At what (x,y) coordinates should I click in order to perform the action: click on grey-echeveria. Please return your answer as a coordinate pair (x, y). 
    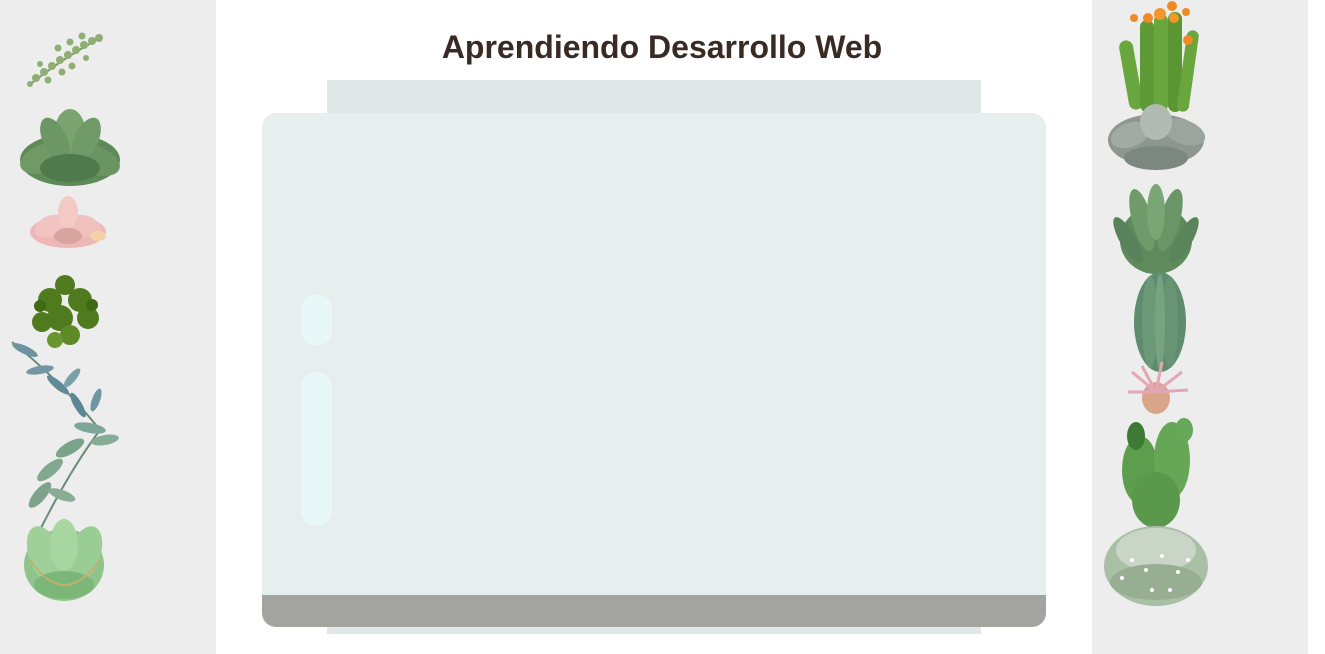
    Looking at the image, I should click on (1157, 137).